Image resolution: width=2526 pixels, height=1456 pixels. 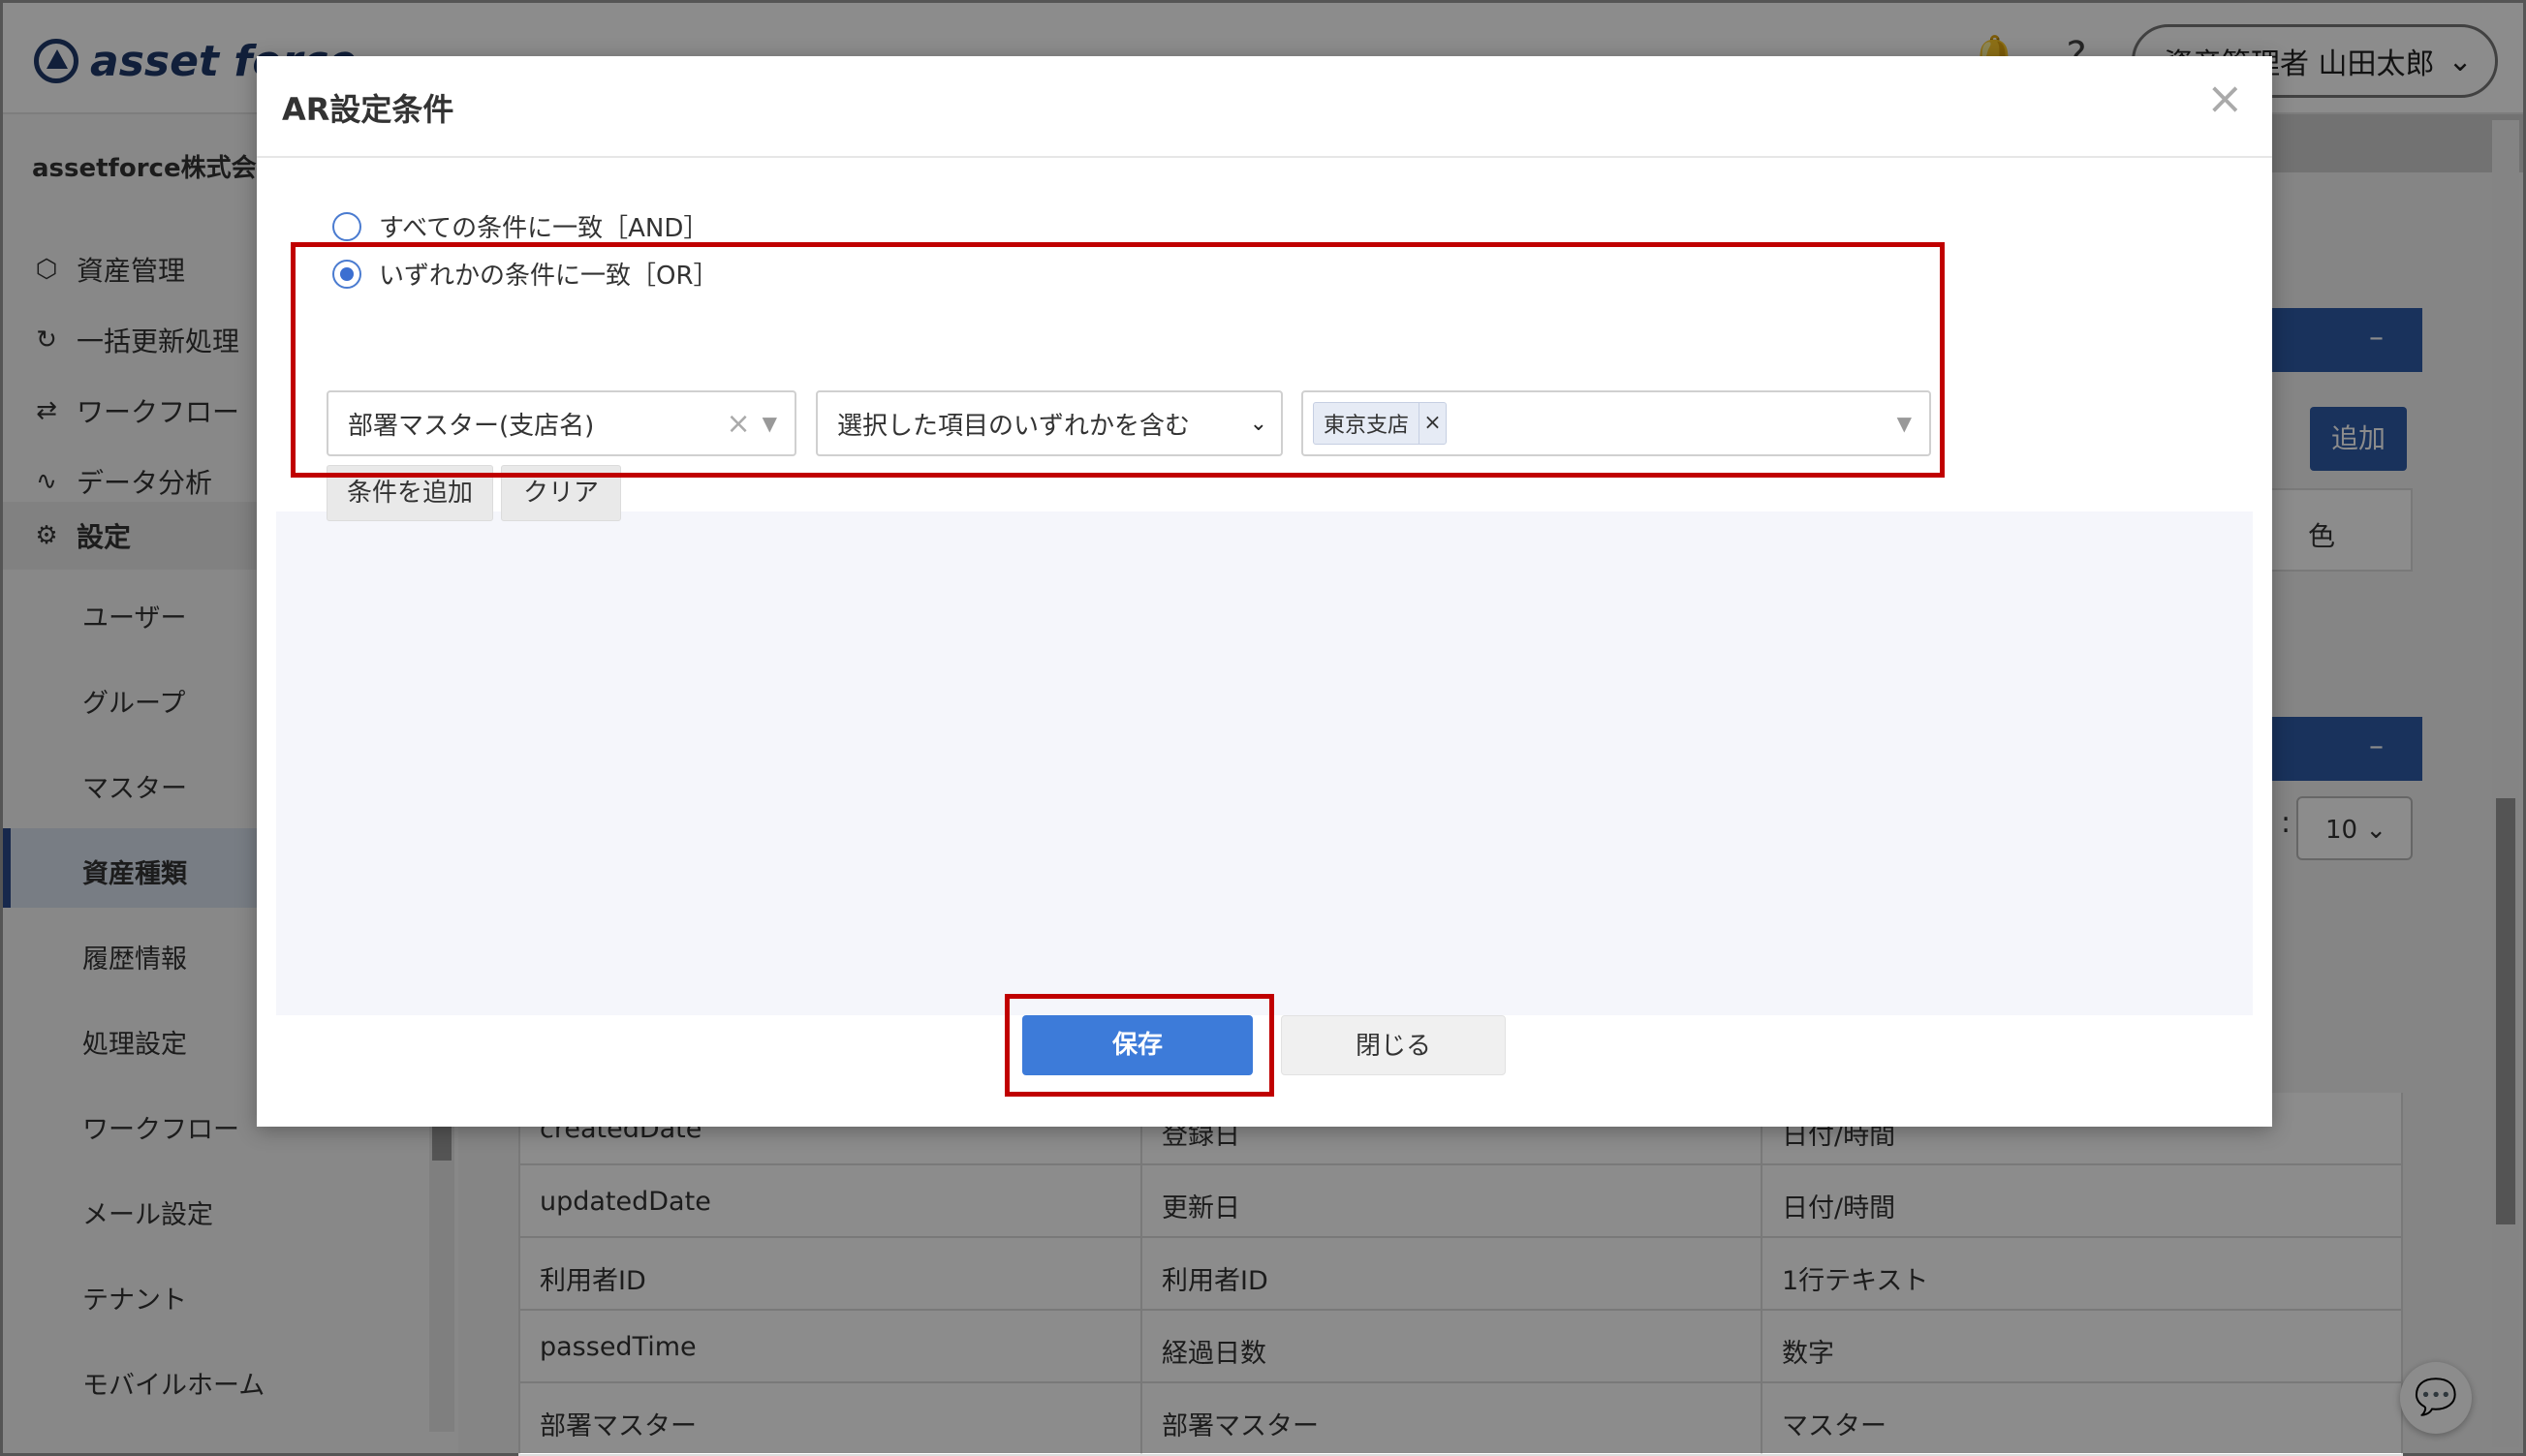 What do you see at coordinates (368, 109) in the screenshot?
I see `dialog-title: AR設定条件` at bounding box center [368, 109].